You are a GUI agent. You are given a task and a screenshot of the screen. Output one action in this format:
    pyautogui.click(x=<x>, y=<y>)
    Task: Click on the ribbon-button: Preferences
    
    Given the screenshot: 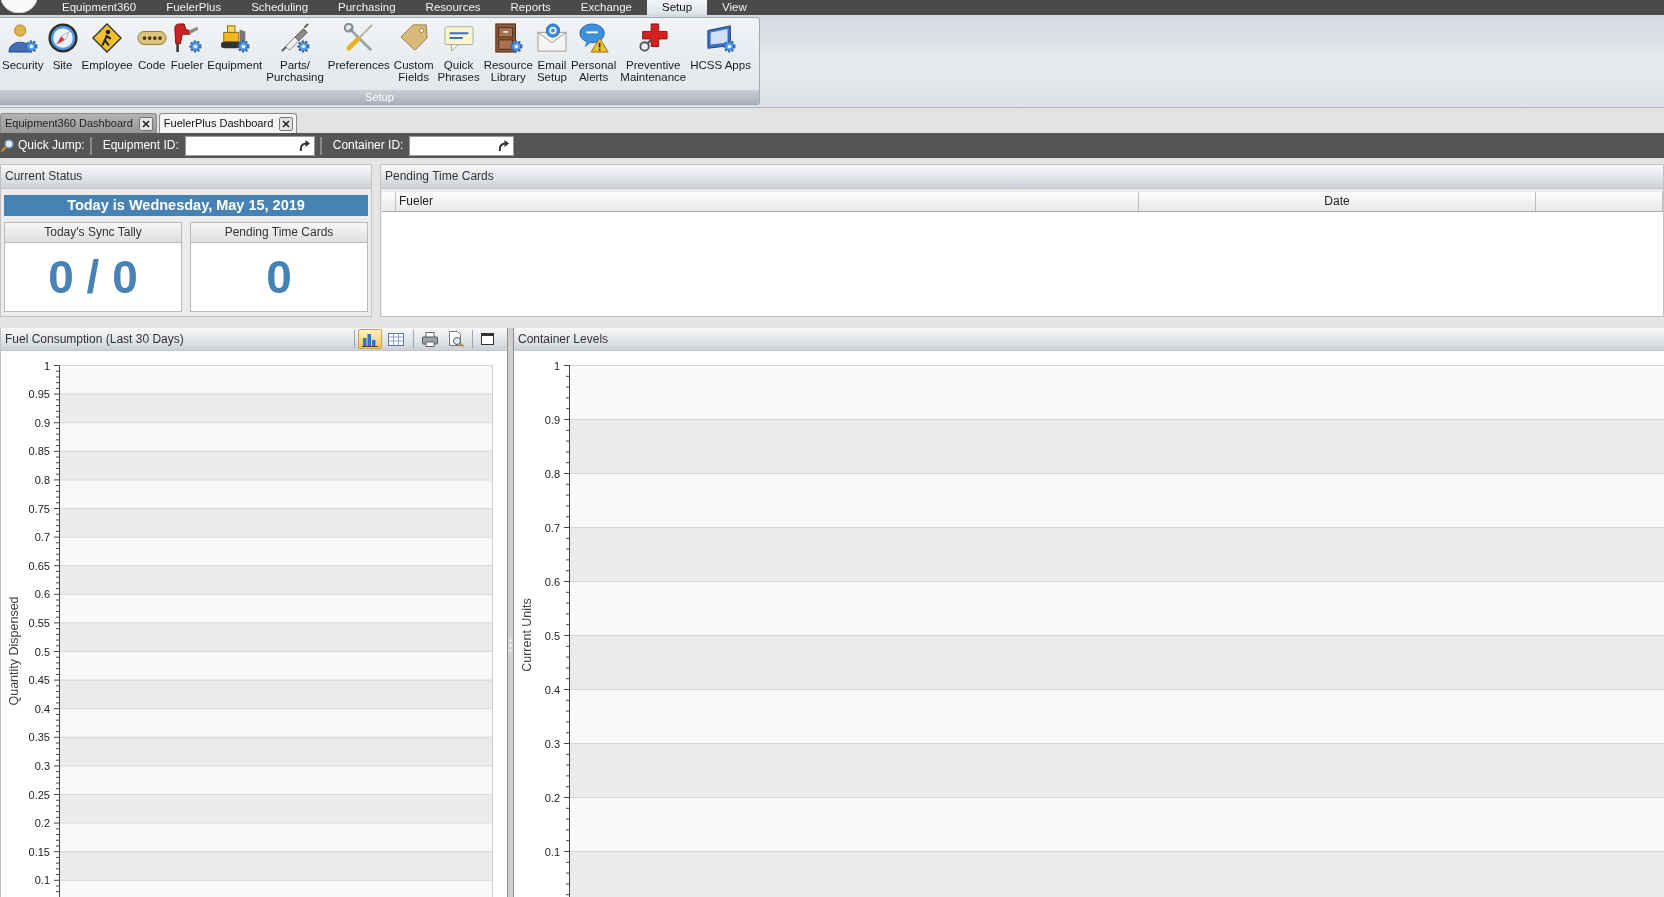 What is the action you would take?
    pyautogui.click(x=358, y=45)
    